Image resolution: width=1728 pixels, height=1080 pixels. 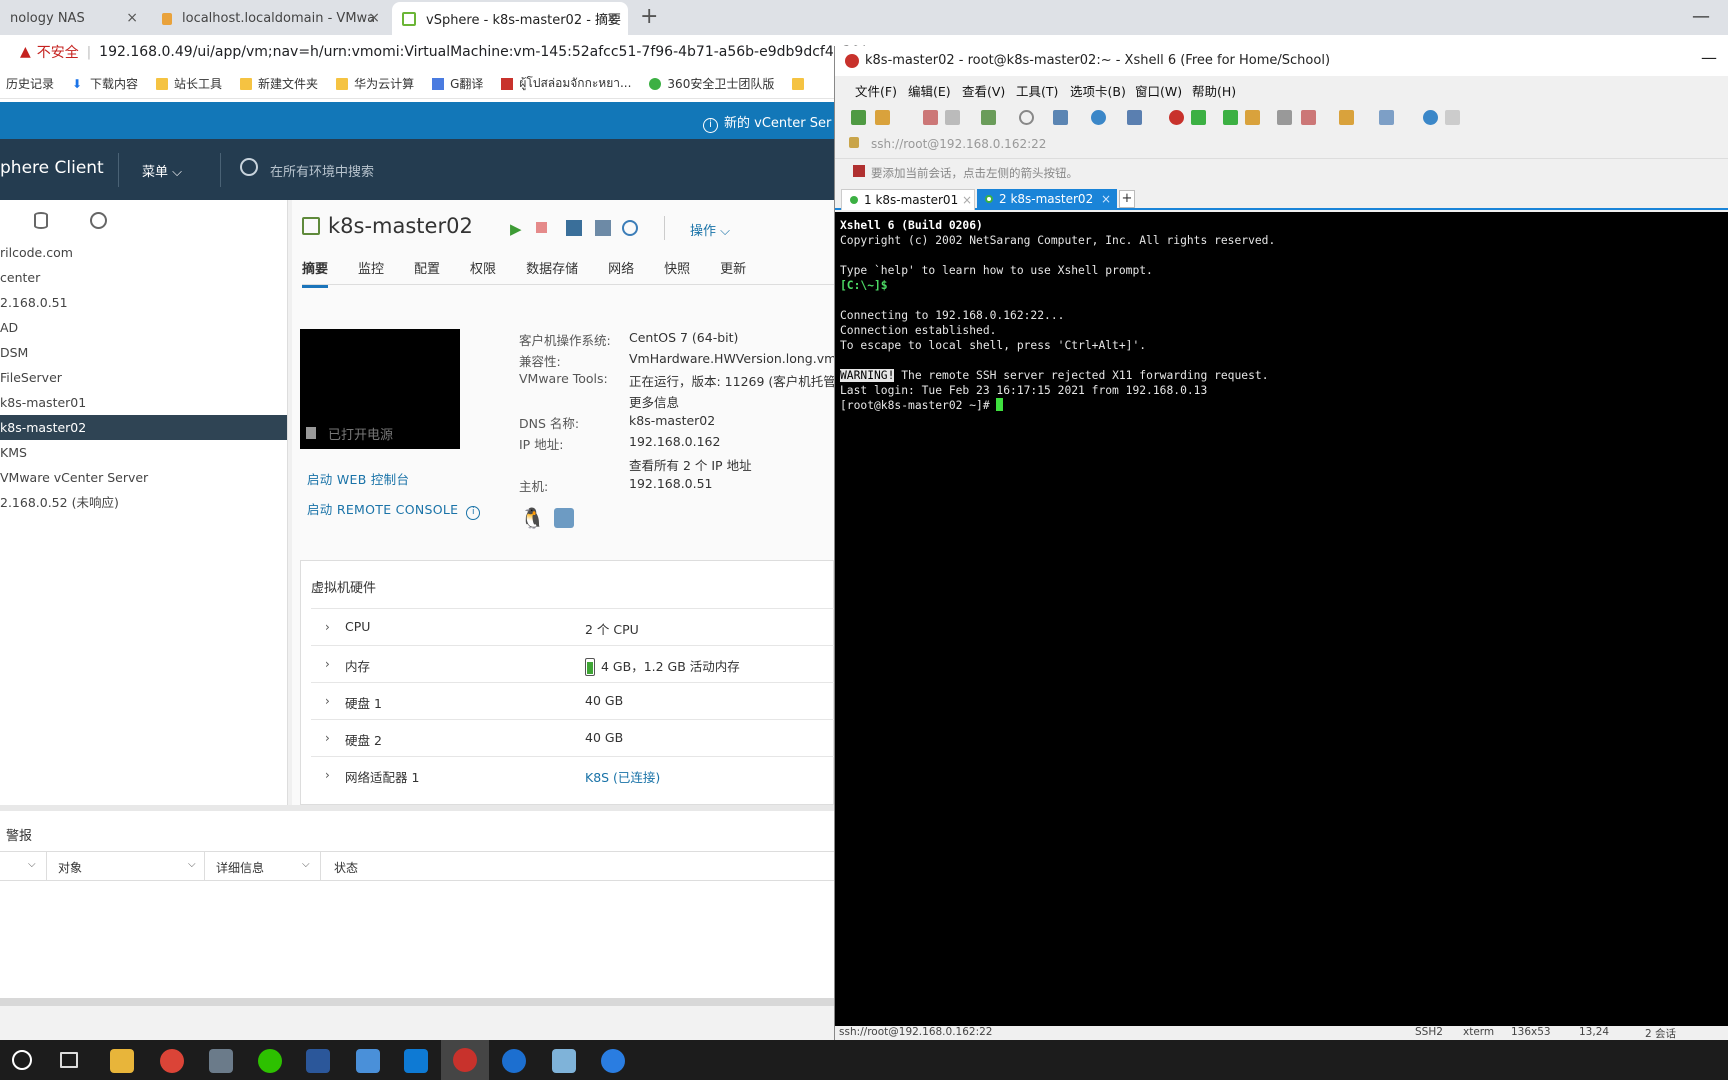 What do you see at coordinates (711, 83) in the screenshot?
I see `bookmark-360: 360安全卫士团队版` at bounding box center [711, 83].